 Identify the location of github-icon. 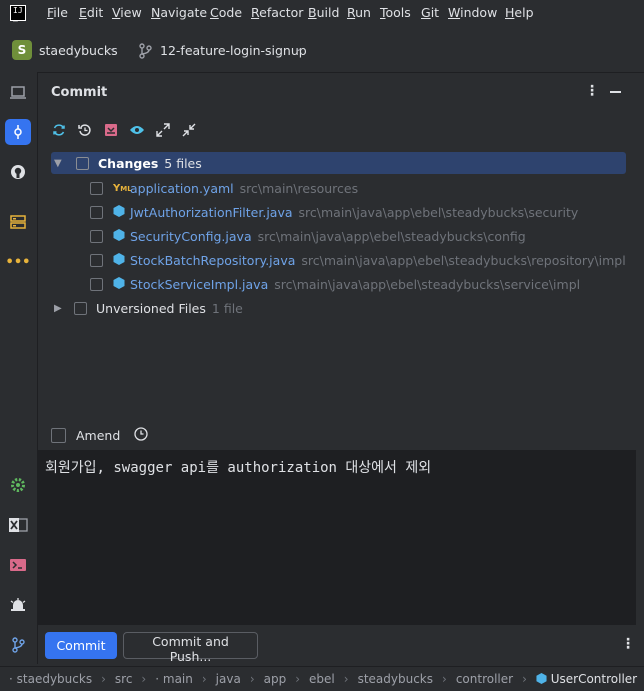
(18, 172).